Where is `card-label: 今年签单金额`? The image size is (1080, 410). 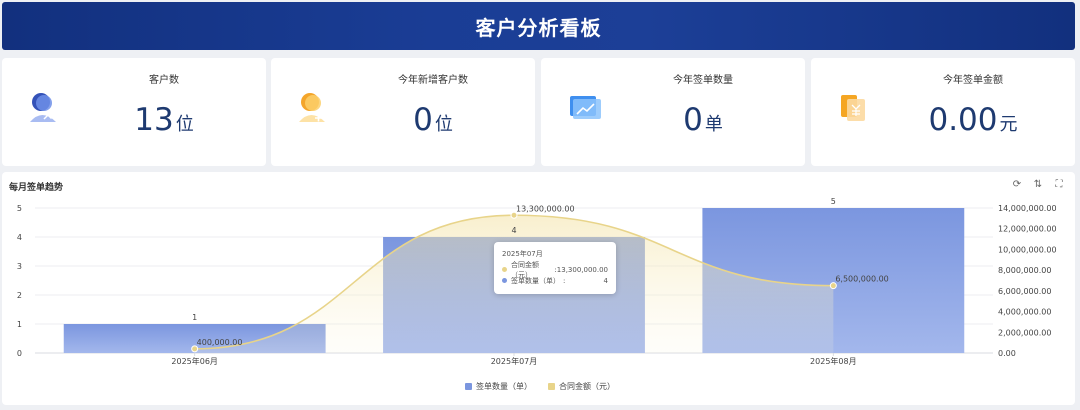 card-label: 今年签单金额 is located at coordinates (973, 80).